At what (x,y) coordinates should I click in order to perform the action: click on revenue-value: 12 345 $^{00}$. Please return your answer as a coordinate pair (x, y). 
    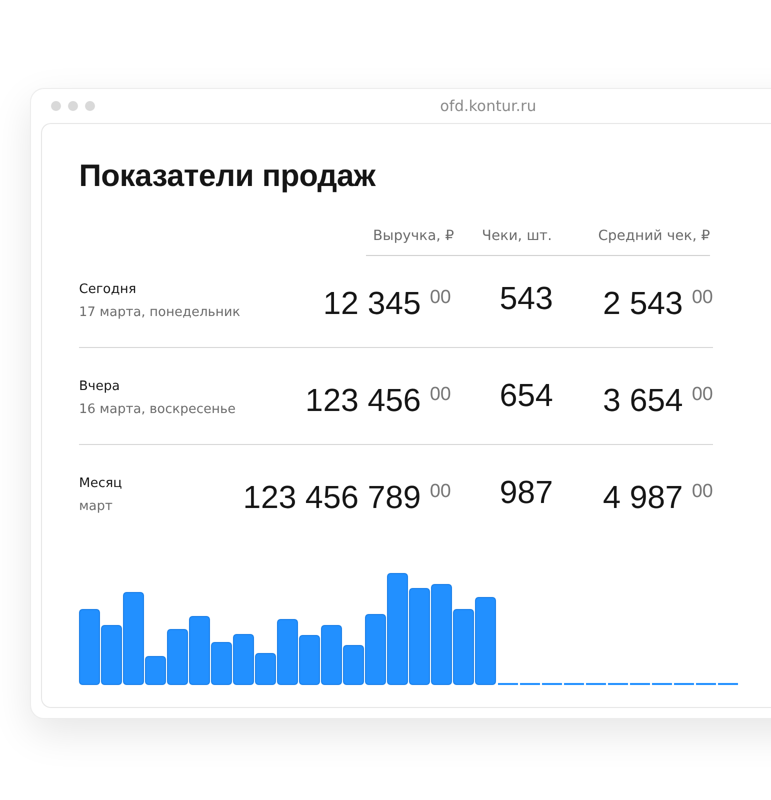
    Looking at the image, I should click on (387, 303).